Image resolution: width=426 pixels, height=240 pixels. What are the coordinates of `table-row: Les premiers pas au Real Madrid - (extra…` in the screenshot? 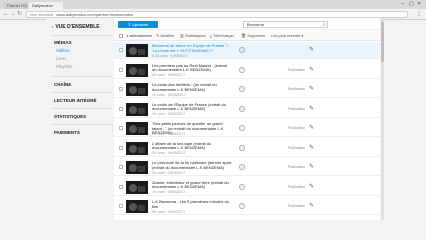 It's located at (247, 70).